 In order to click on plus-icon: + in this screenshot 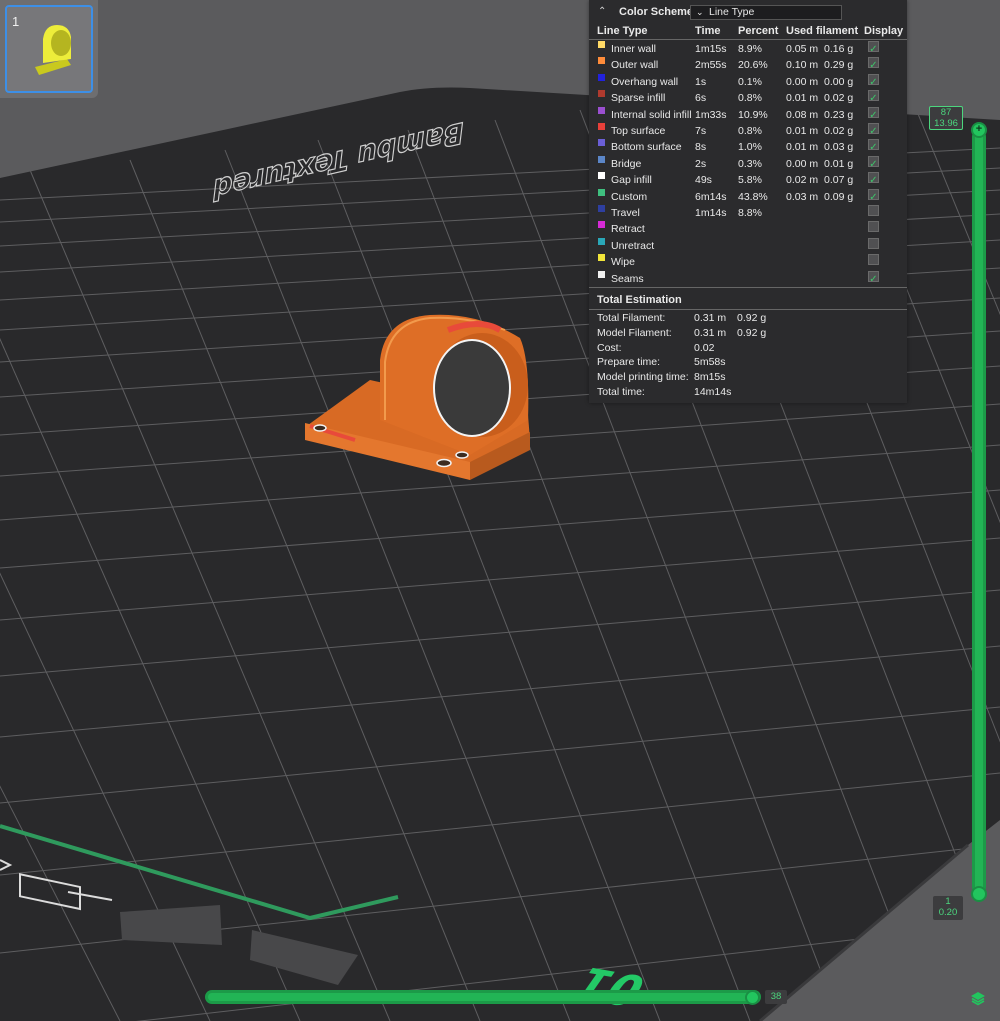, I will do `click(979, 129)`.